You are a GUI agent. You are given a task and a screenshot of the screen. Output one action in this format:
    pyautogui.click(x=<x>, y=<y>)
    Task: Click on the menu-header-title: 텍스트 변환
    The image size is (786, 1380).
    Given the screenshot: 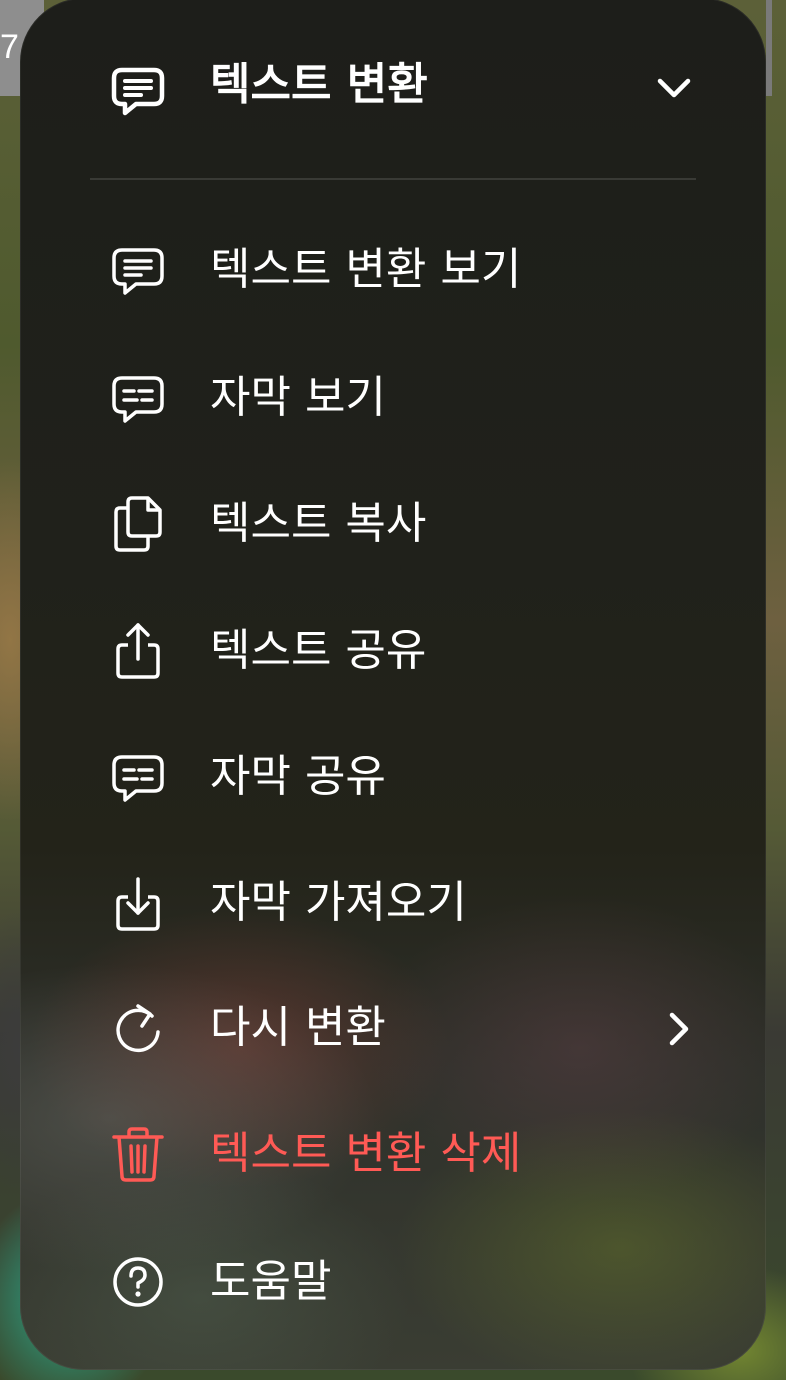 What is the action you would take?
    pyautogui.click(x=319, y=84)
    